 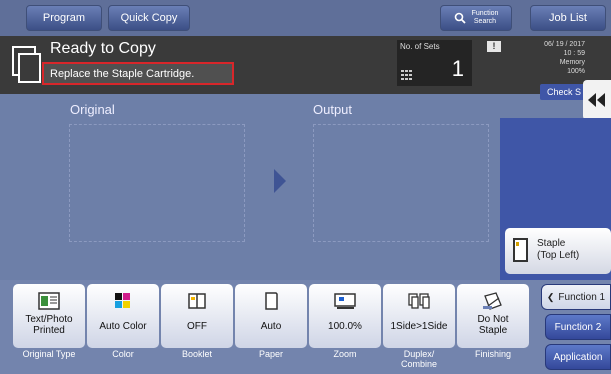 I want to click on chevron-left-icon: ❮, so click(x=550, y=296).